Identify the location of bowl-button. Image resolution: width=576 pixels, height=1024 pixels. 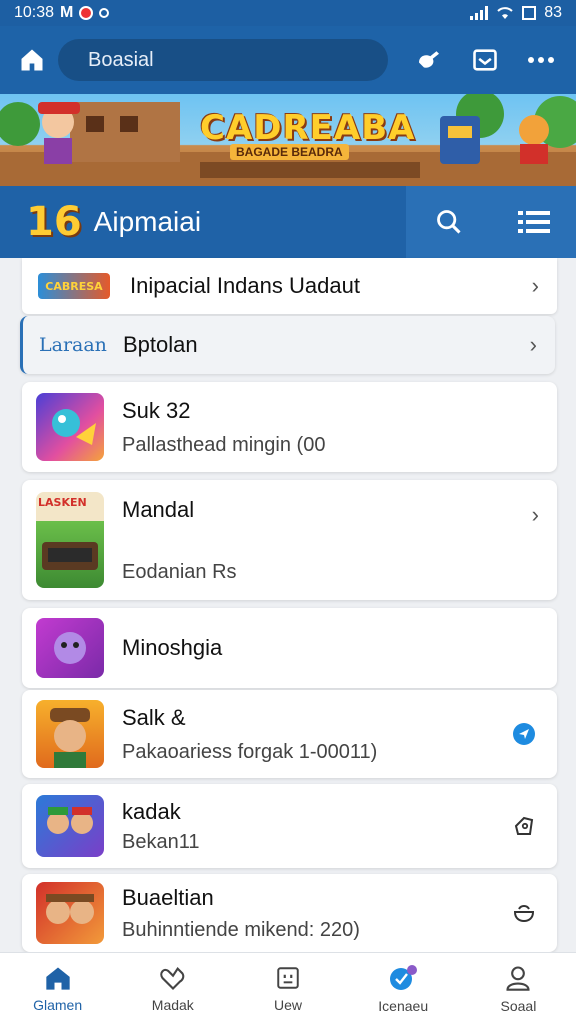
(524, 913).